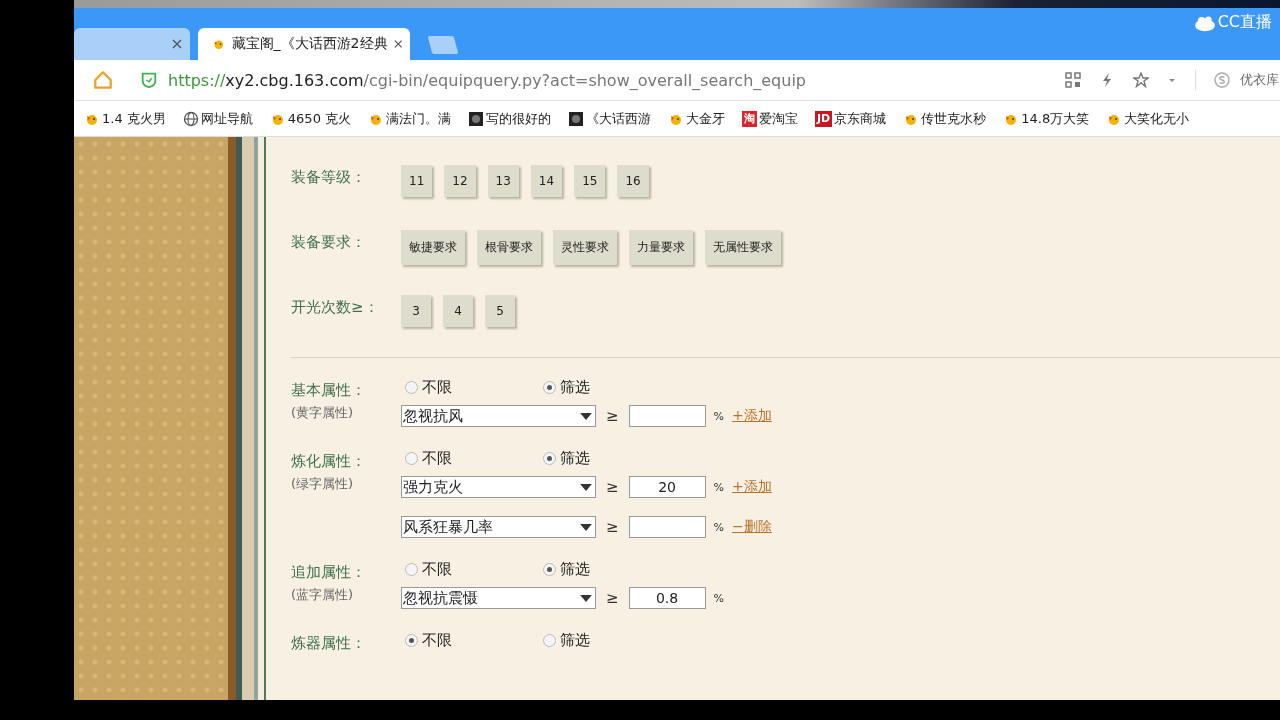 The height and width of the screenshot is (720, 1280). Describe the element at coordinates (1055, 118) in the screenshot. I see `bookmark-label: 14.8万大笑` at that location.